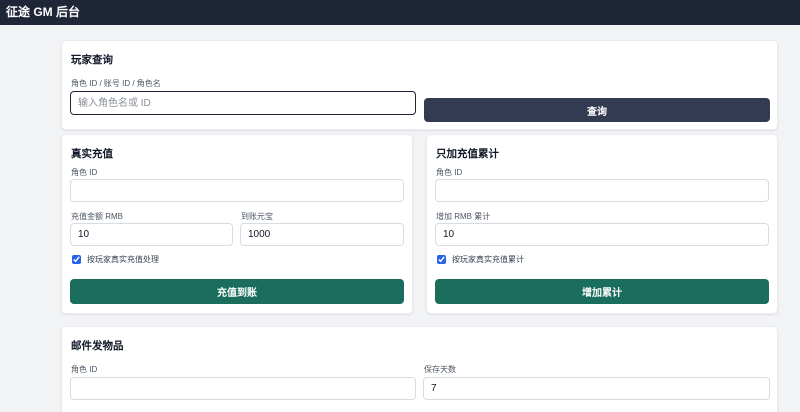  Describe the element at coordinates (97, 216) in the screenshot. I see `recharge-amount-label: 充值金额 RMB` at that location.